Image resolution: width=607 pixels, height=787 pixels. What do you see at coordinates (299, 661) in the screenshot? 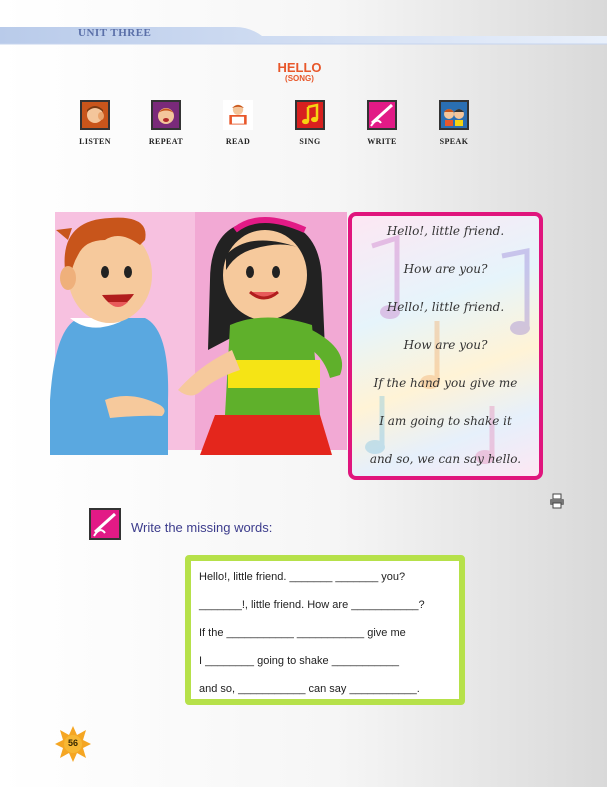
I see `exercise-line: I ________ going to shake ___________` at bounding box center [299, 661].